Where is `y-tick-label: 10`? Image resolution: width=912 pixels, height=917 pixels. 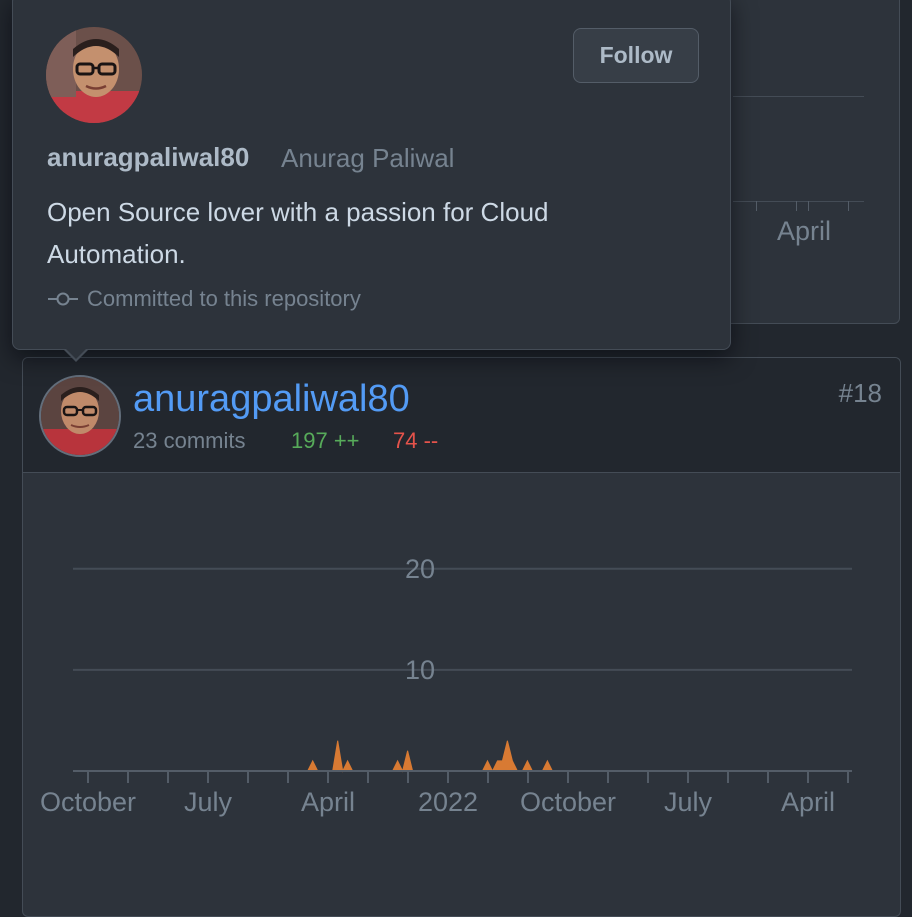 y-tick-label: 10 is located at coordinates (420, 670).